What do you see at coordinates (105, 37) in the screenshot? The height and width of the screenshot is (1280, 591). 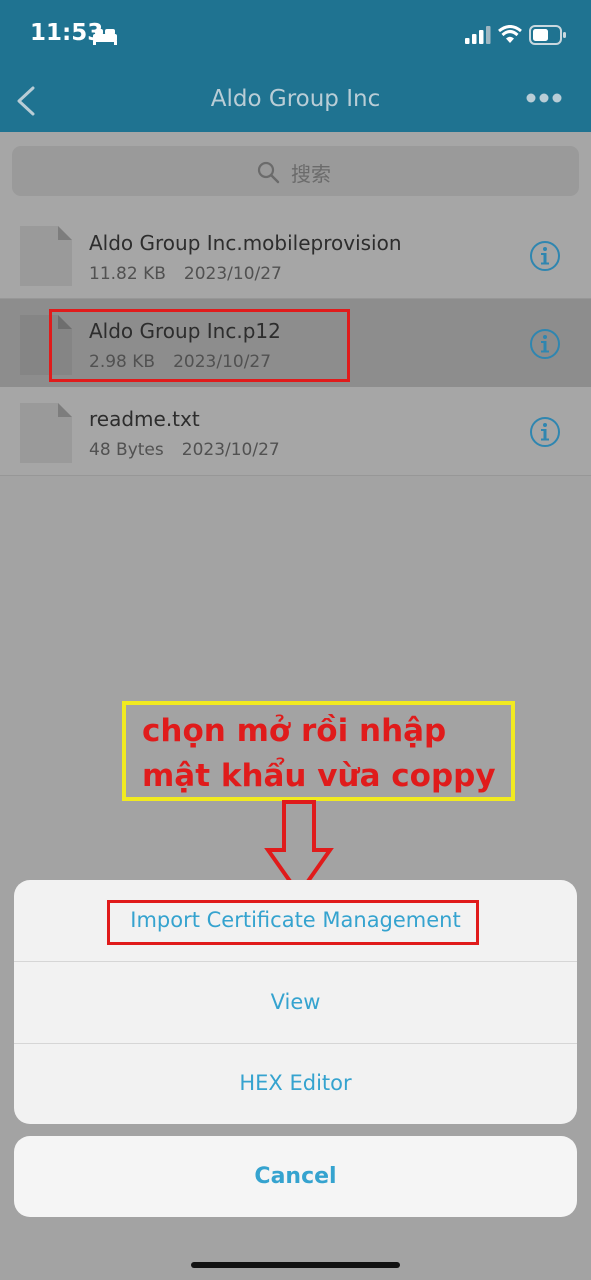 I see `sleep-bed-icon` at bounding box center [105, 37].